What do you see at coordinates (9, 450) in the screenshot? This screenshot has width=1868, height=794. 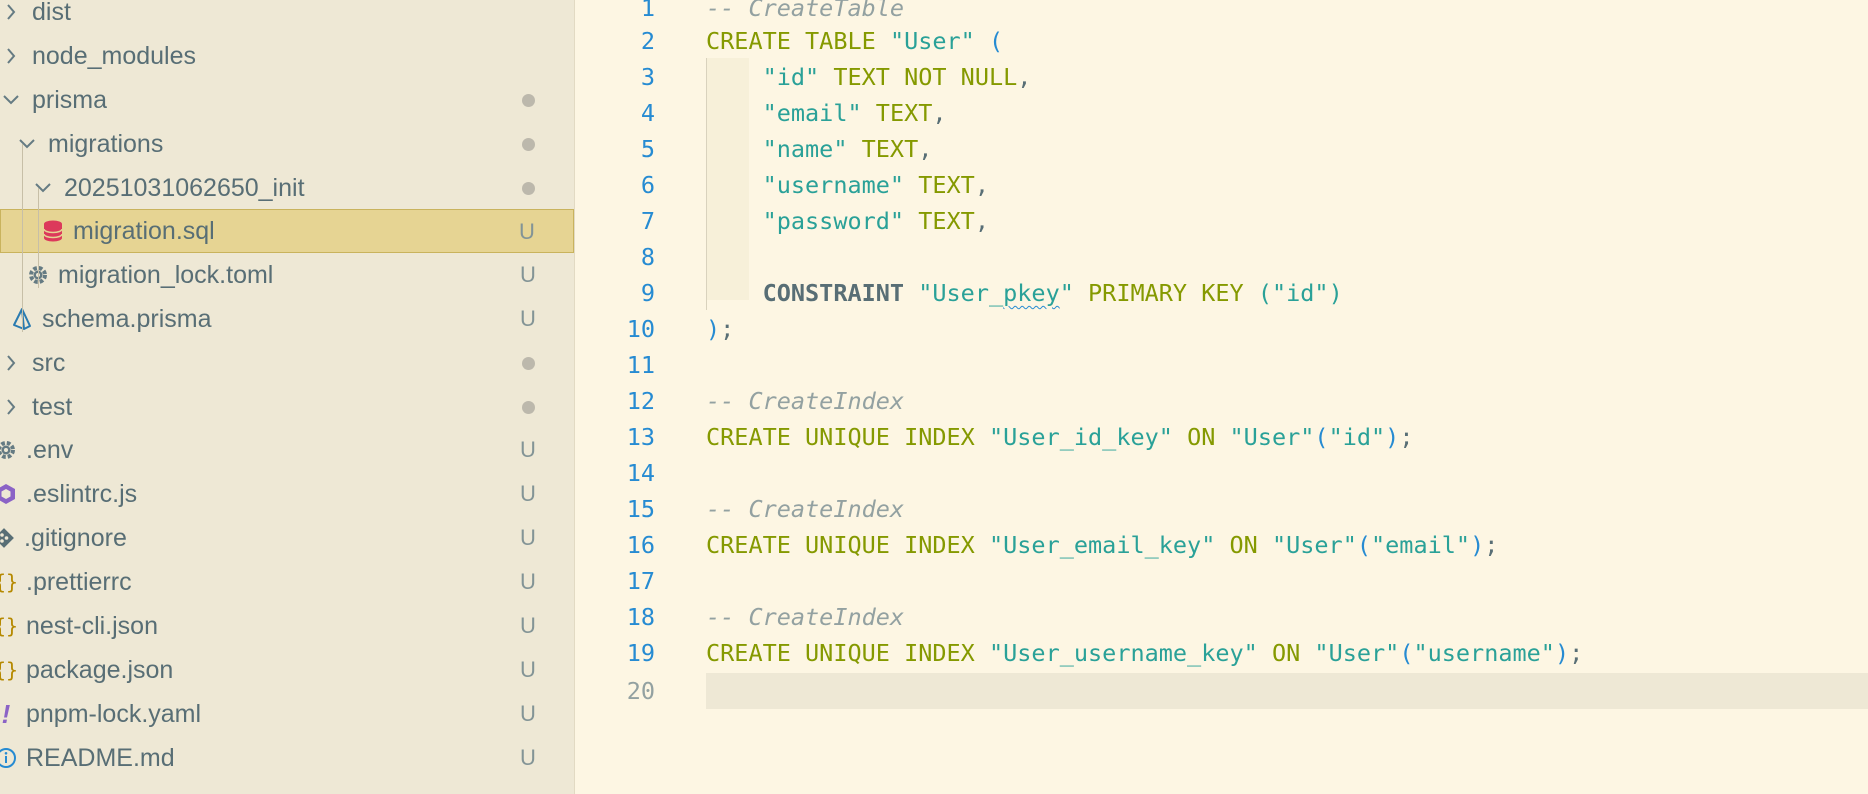 I see `gear-icon` at bounding box center [9, 450].